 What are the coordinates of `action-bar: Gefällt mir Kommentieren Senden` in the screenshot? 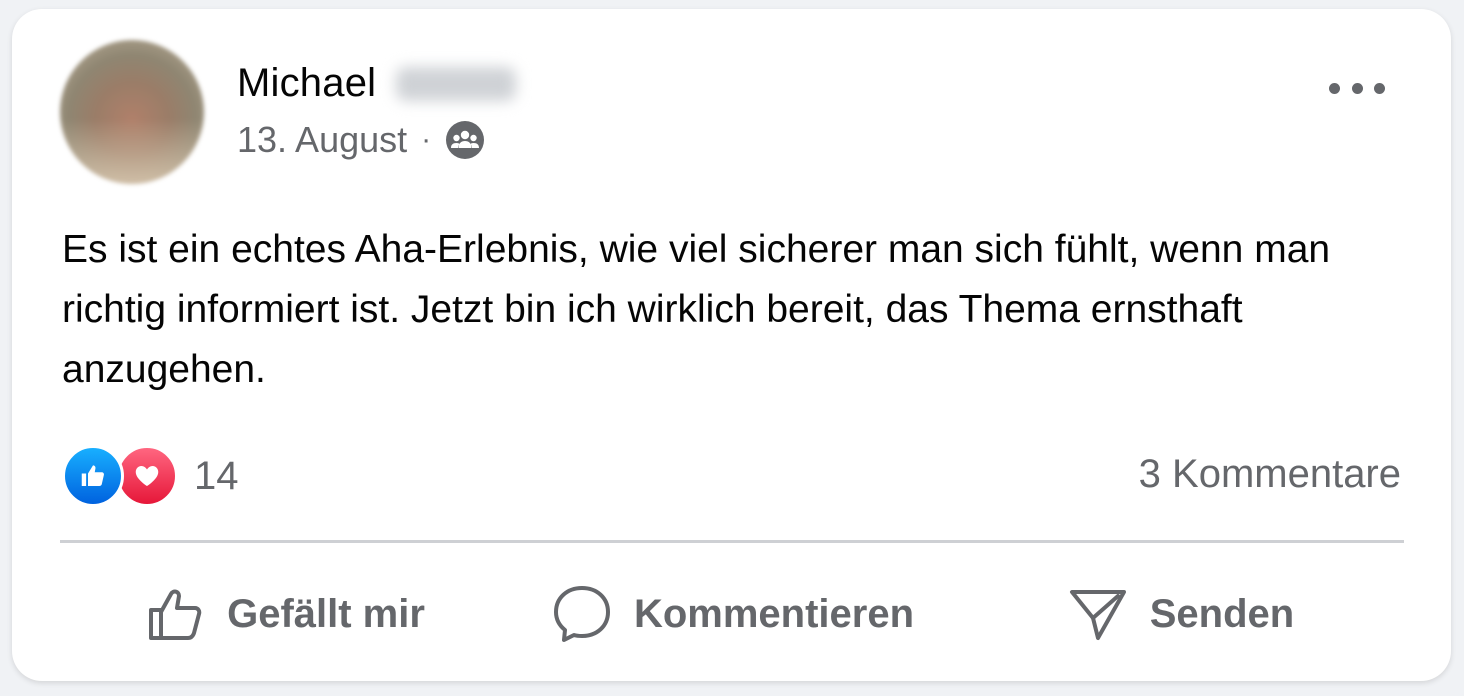 It's located at (732, 614).